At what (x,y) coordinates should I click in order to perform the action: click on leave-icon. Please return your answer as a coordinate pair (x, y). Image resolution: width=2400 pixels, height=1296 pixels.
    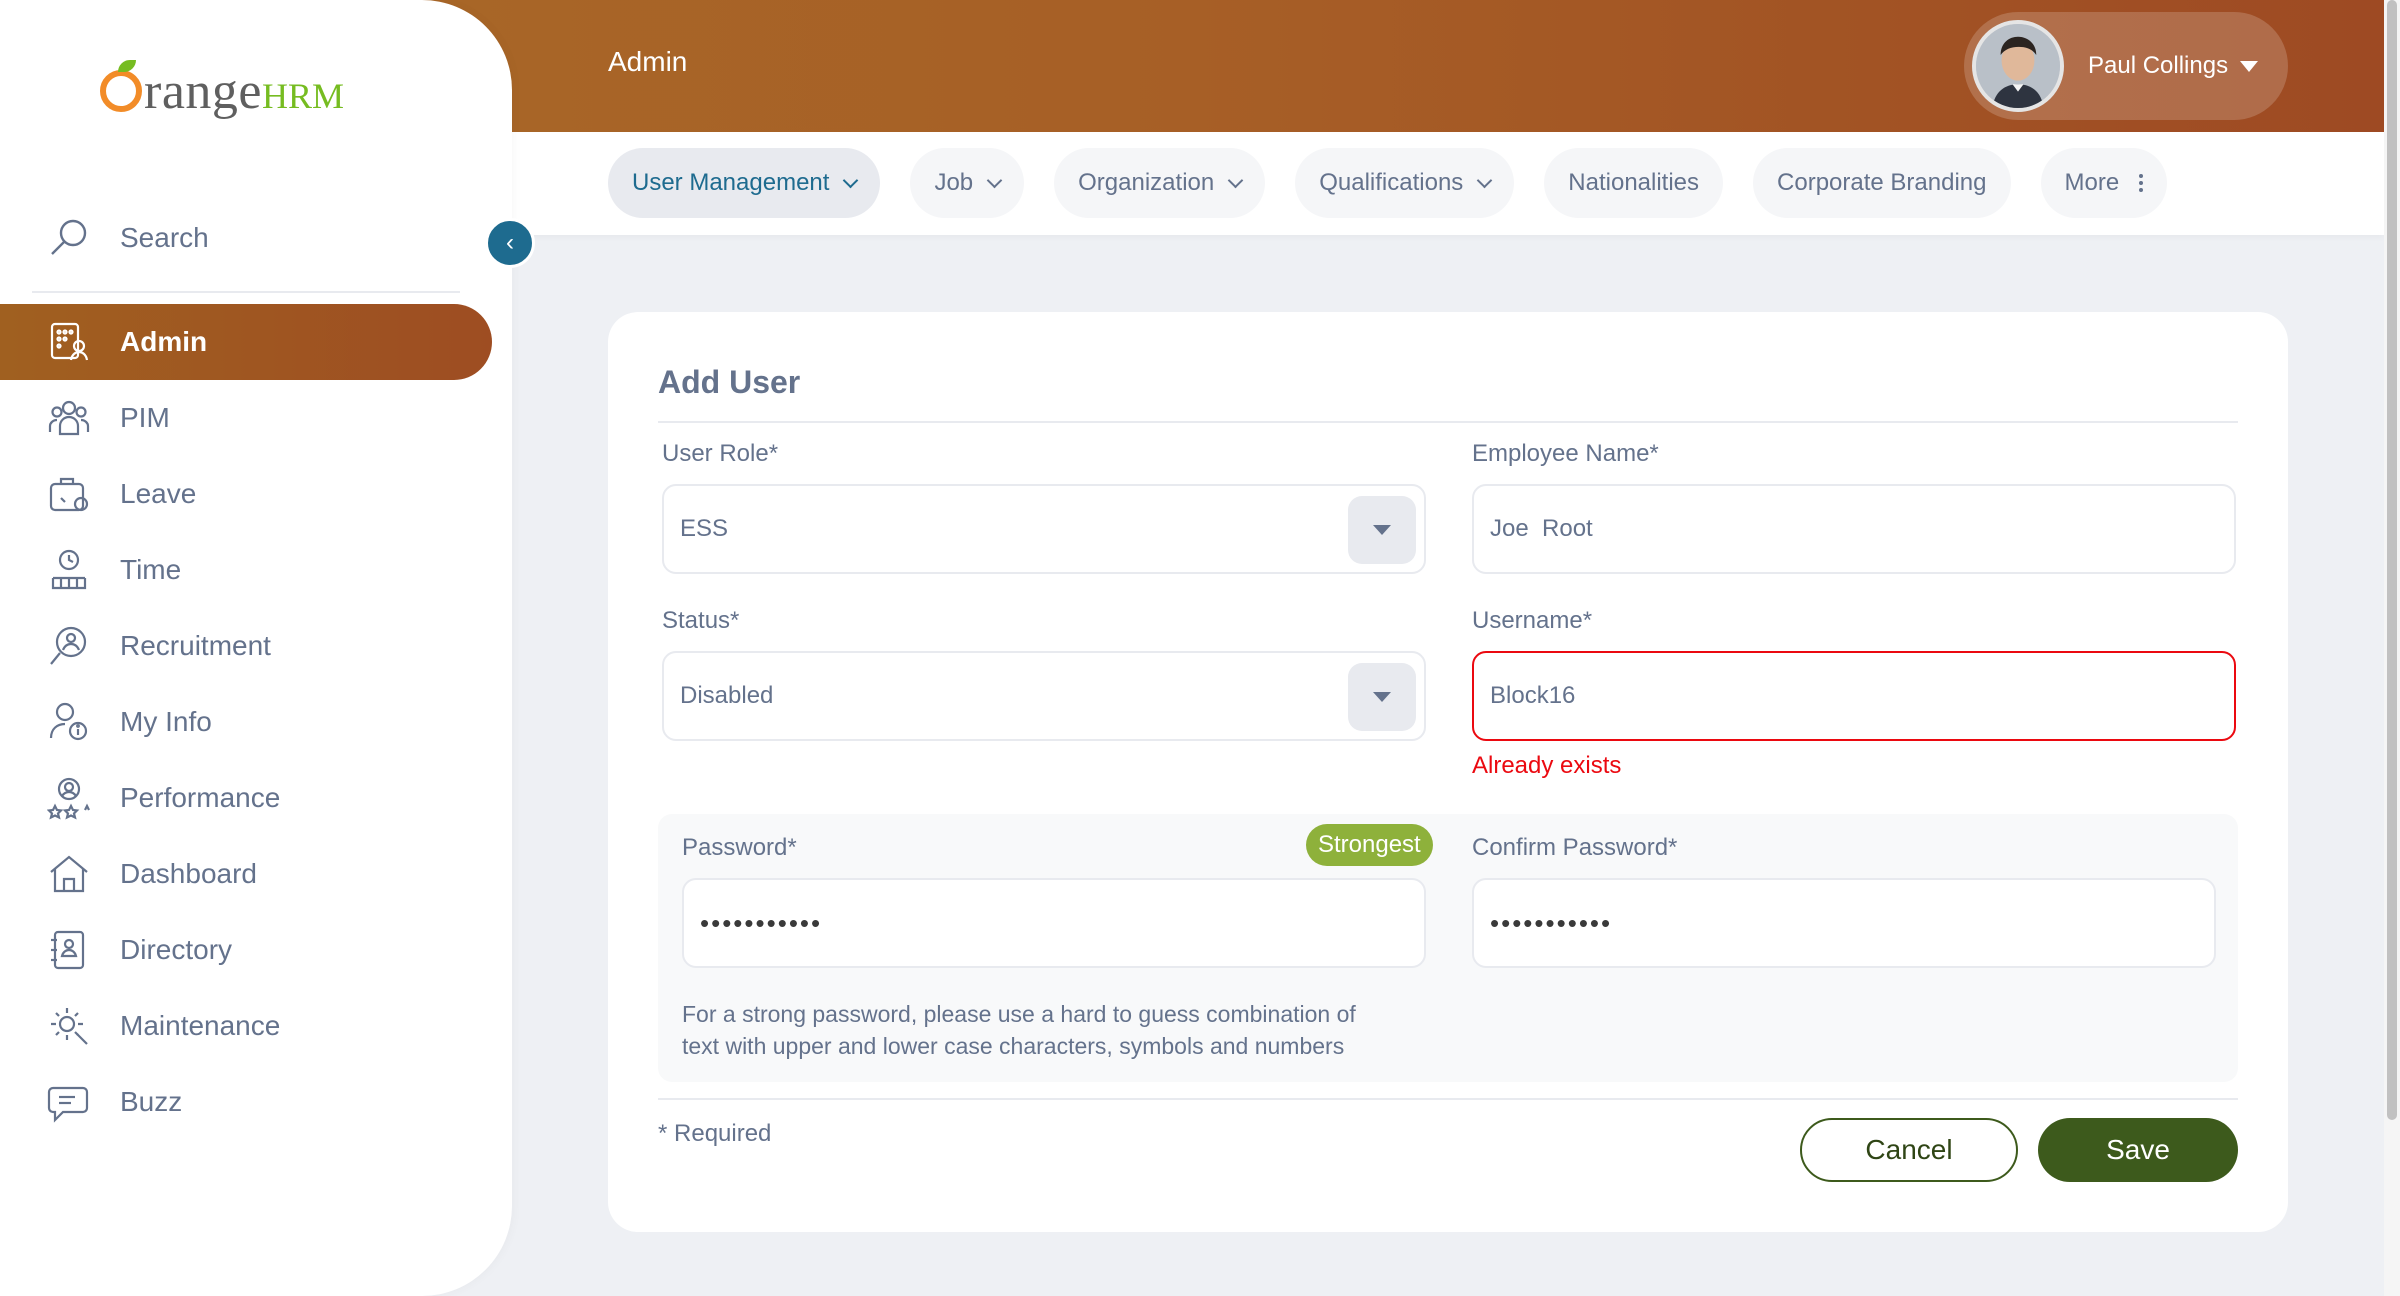
    Looking at the image, I should click on (69, 494).